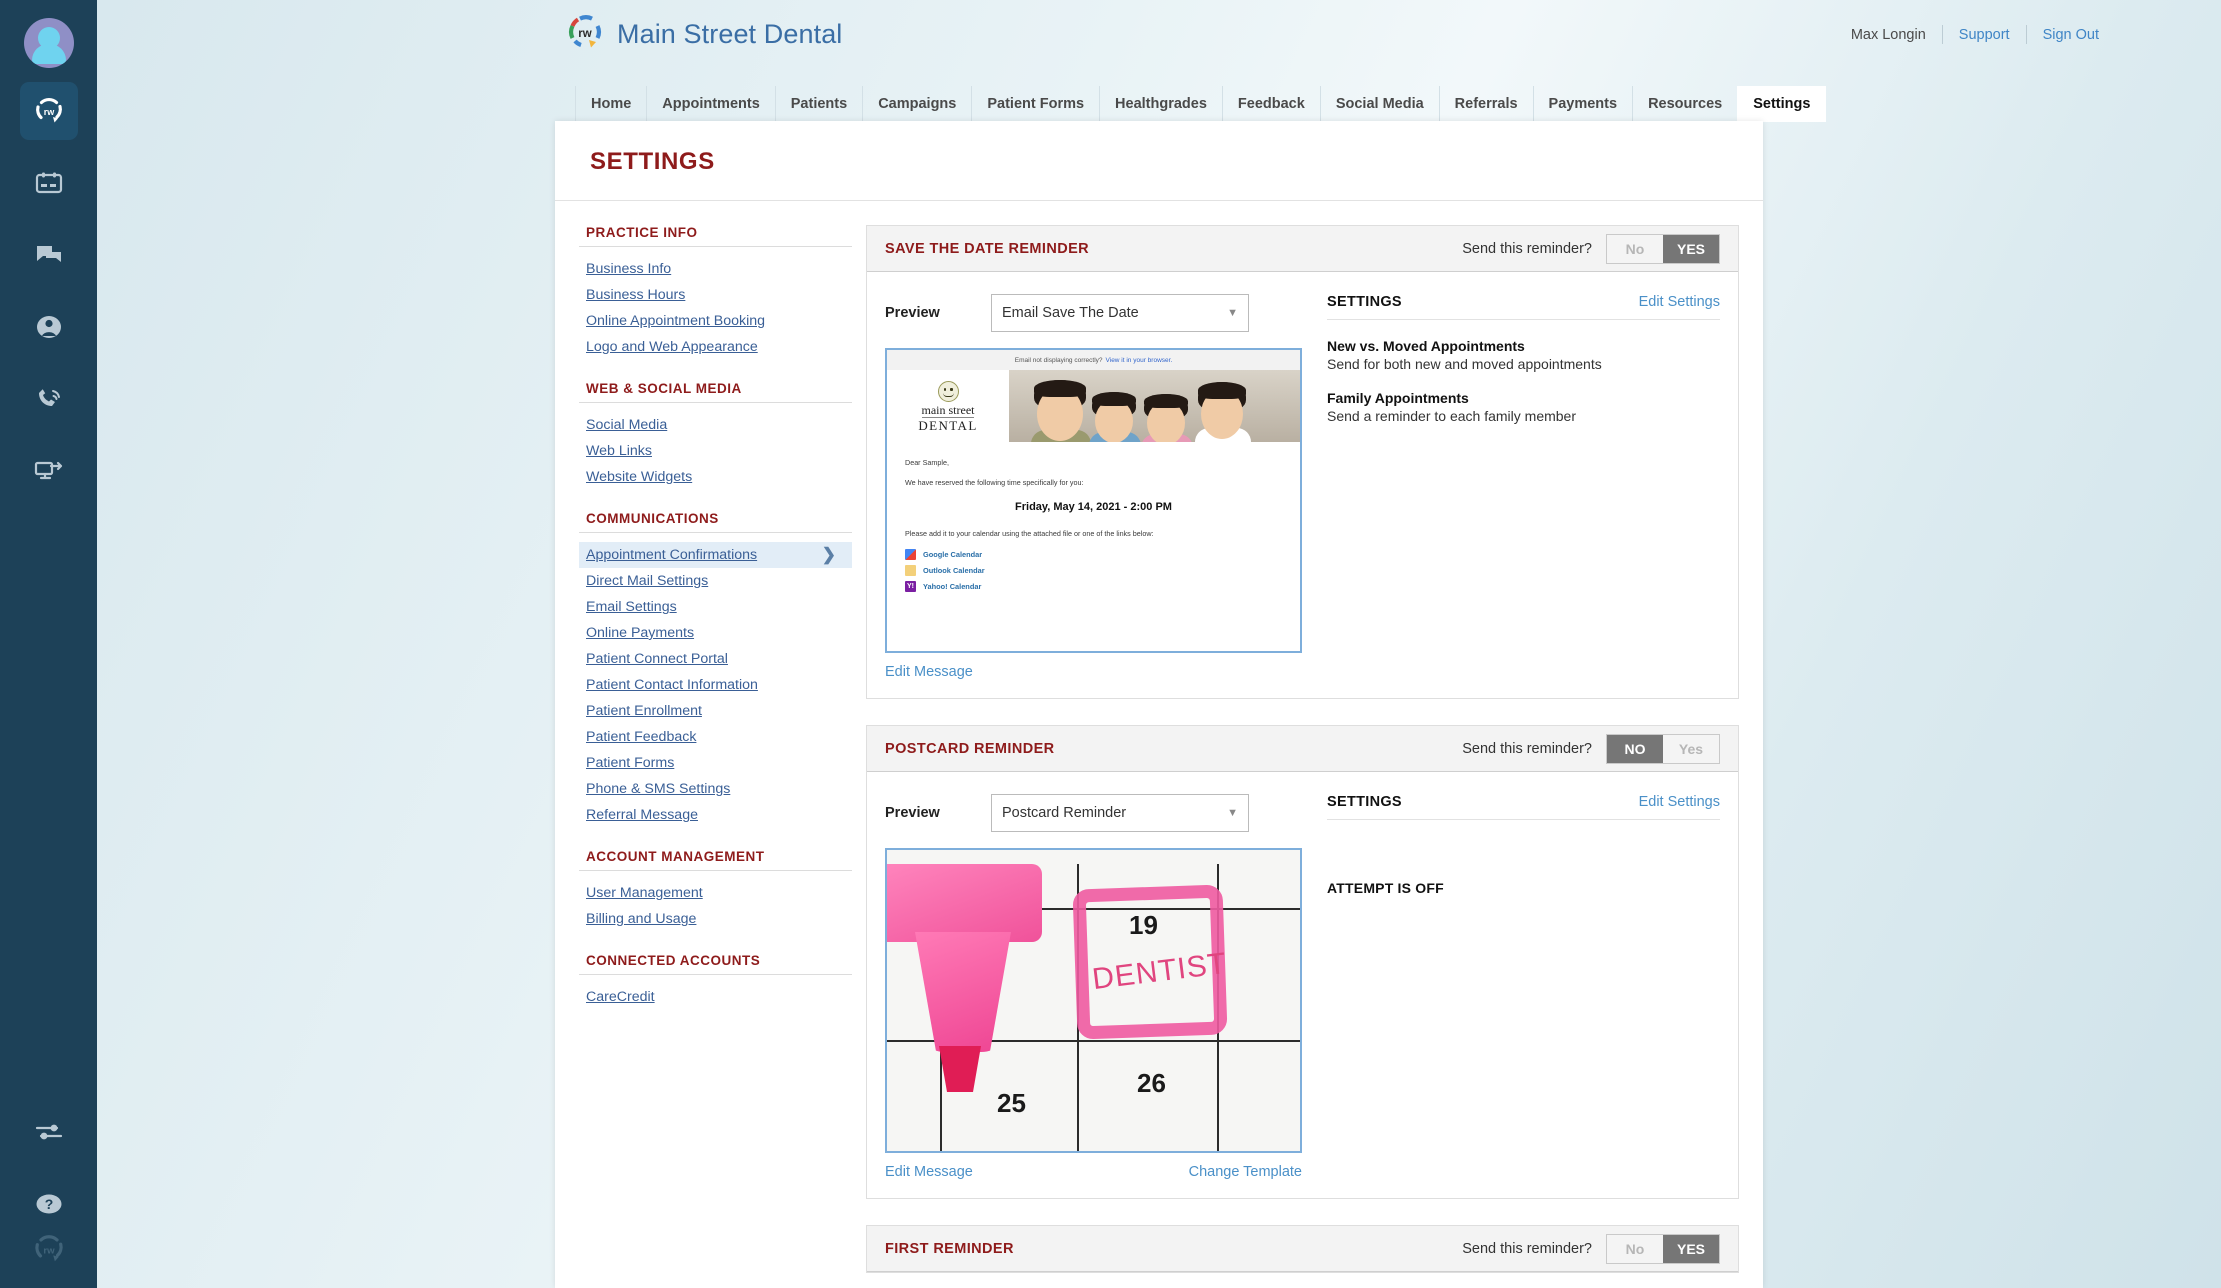 The width and height of the screenshot is (2221, 1288). Describe the element at coordinates (818, 104) in the screenshot. I see `nav-tab-patients: Patients` at that location.